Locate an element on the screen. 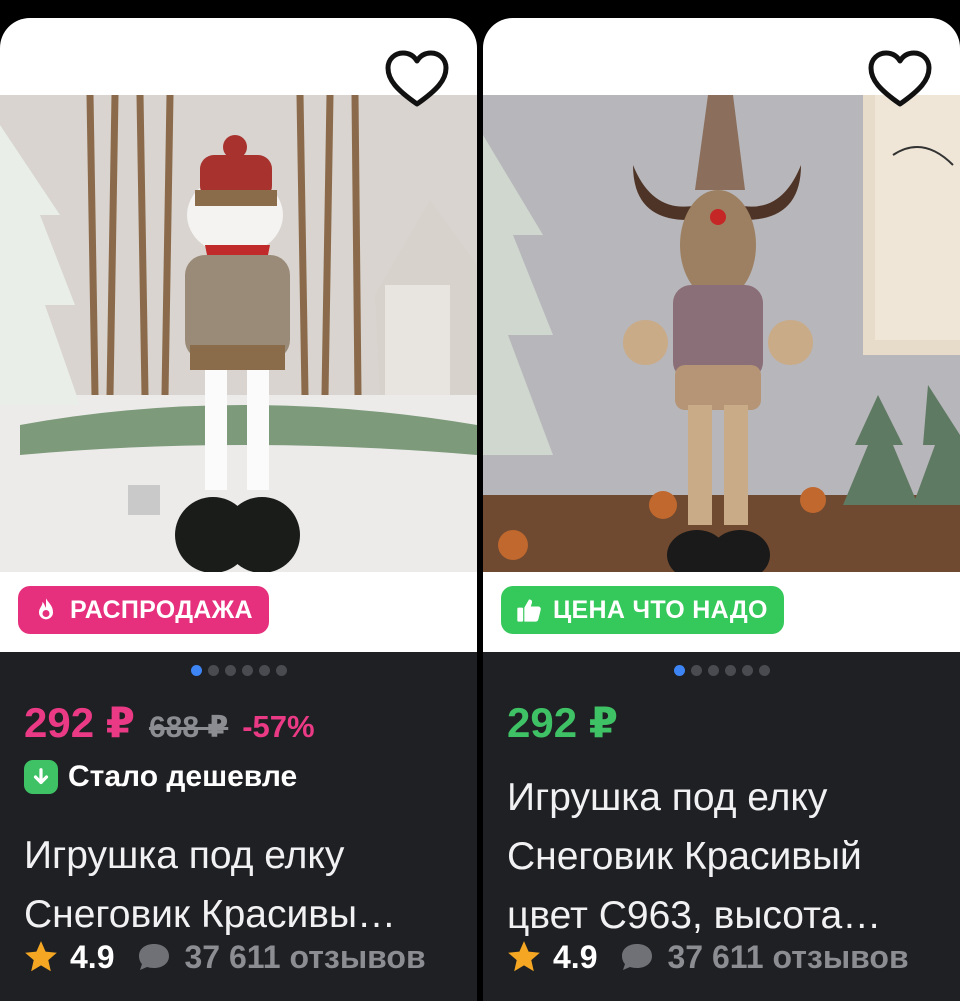 The width and height of the screenshot is (960, 1001). discount-percent: -57% is located at coordinates (278, 726).